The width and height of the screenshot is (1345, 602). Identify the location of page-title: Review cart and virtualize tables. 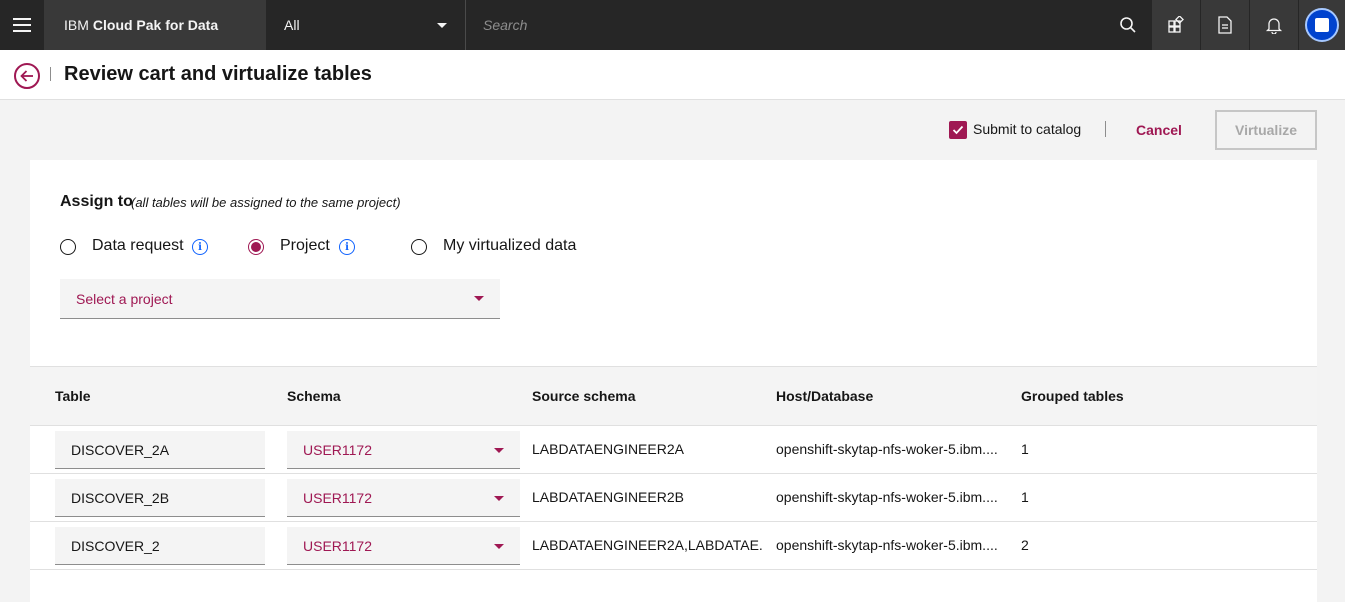
(218, 74).